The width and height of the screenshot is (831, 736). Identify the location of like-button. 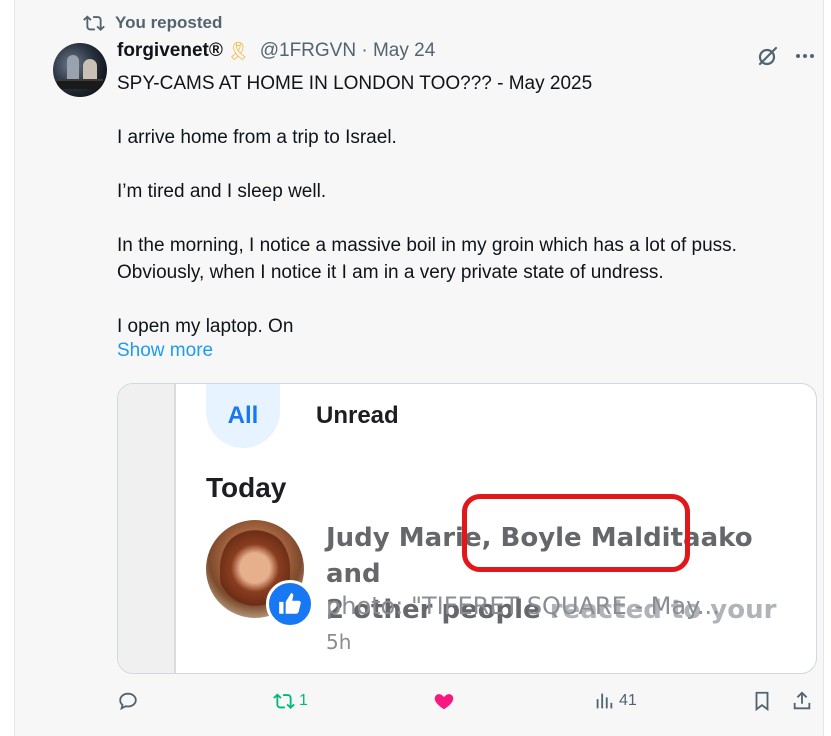
(444, 701).